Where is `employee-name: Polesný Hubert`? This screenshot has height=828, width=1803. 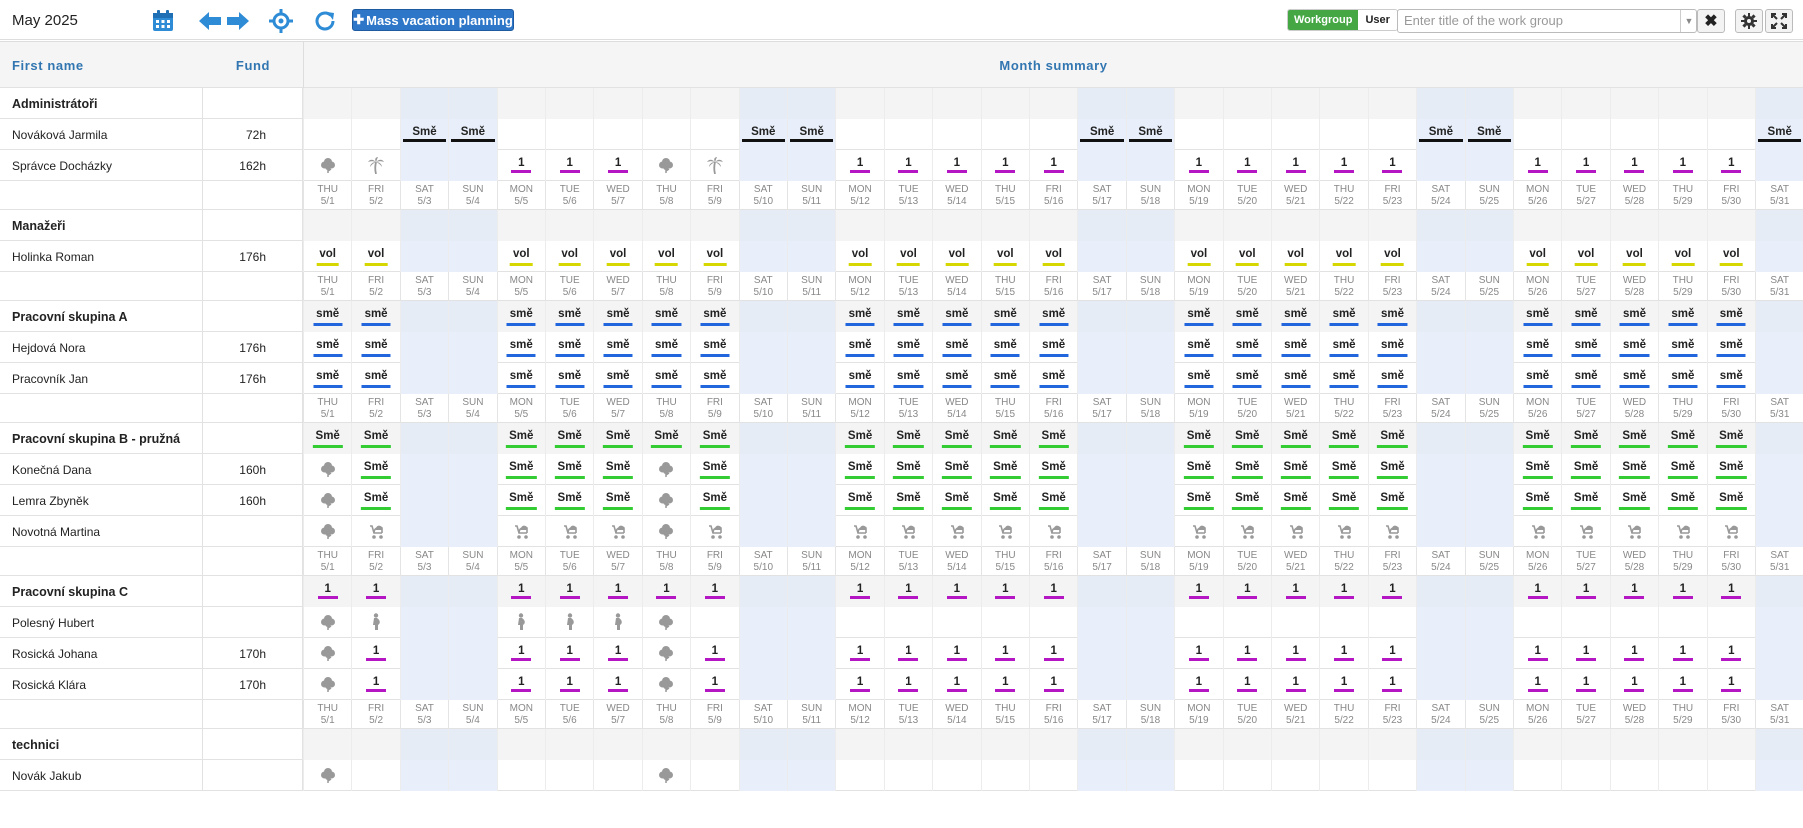 employee-name: Polesný Hubert is located at coordinates (101, 622).